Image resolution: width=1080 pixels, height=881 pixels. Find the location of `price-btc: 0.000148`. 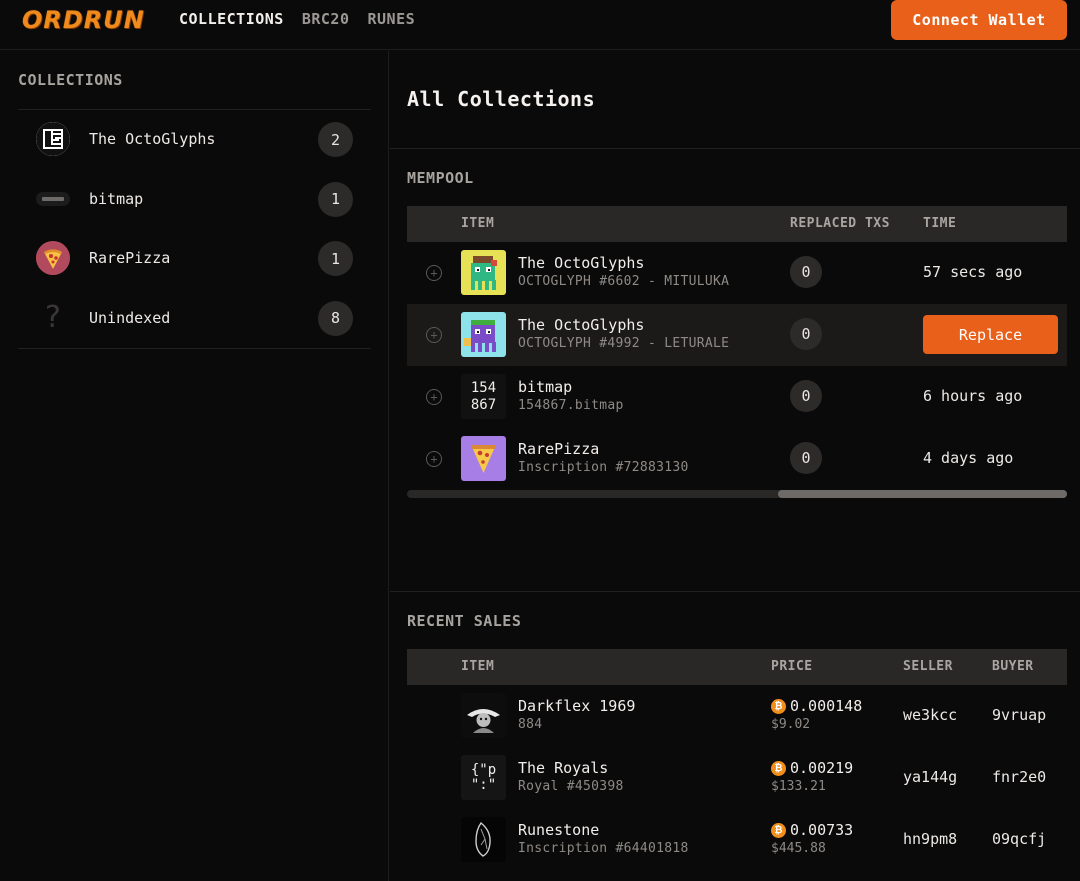

price-btc: 0.000148 is located at coordinates (826, 706).